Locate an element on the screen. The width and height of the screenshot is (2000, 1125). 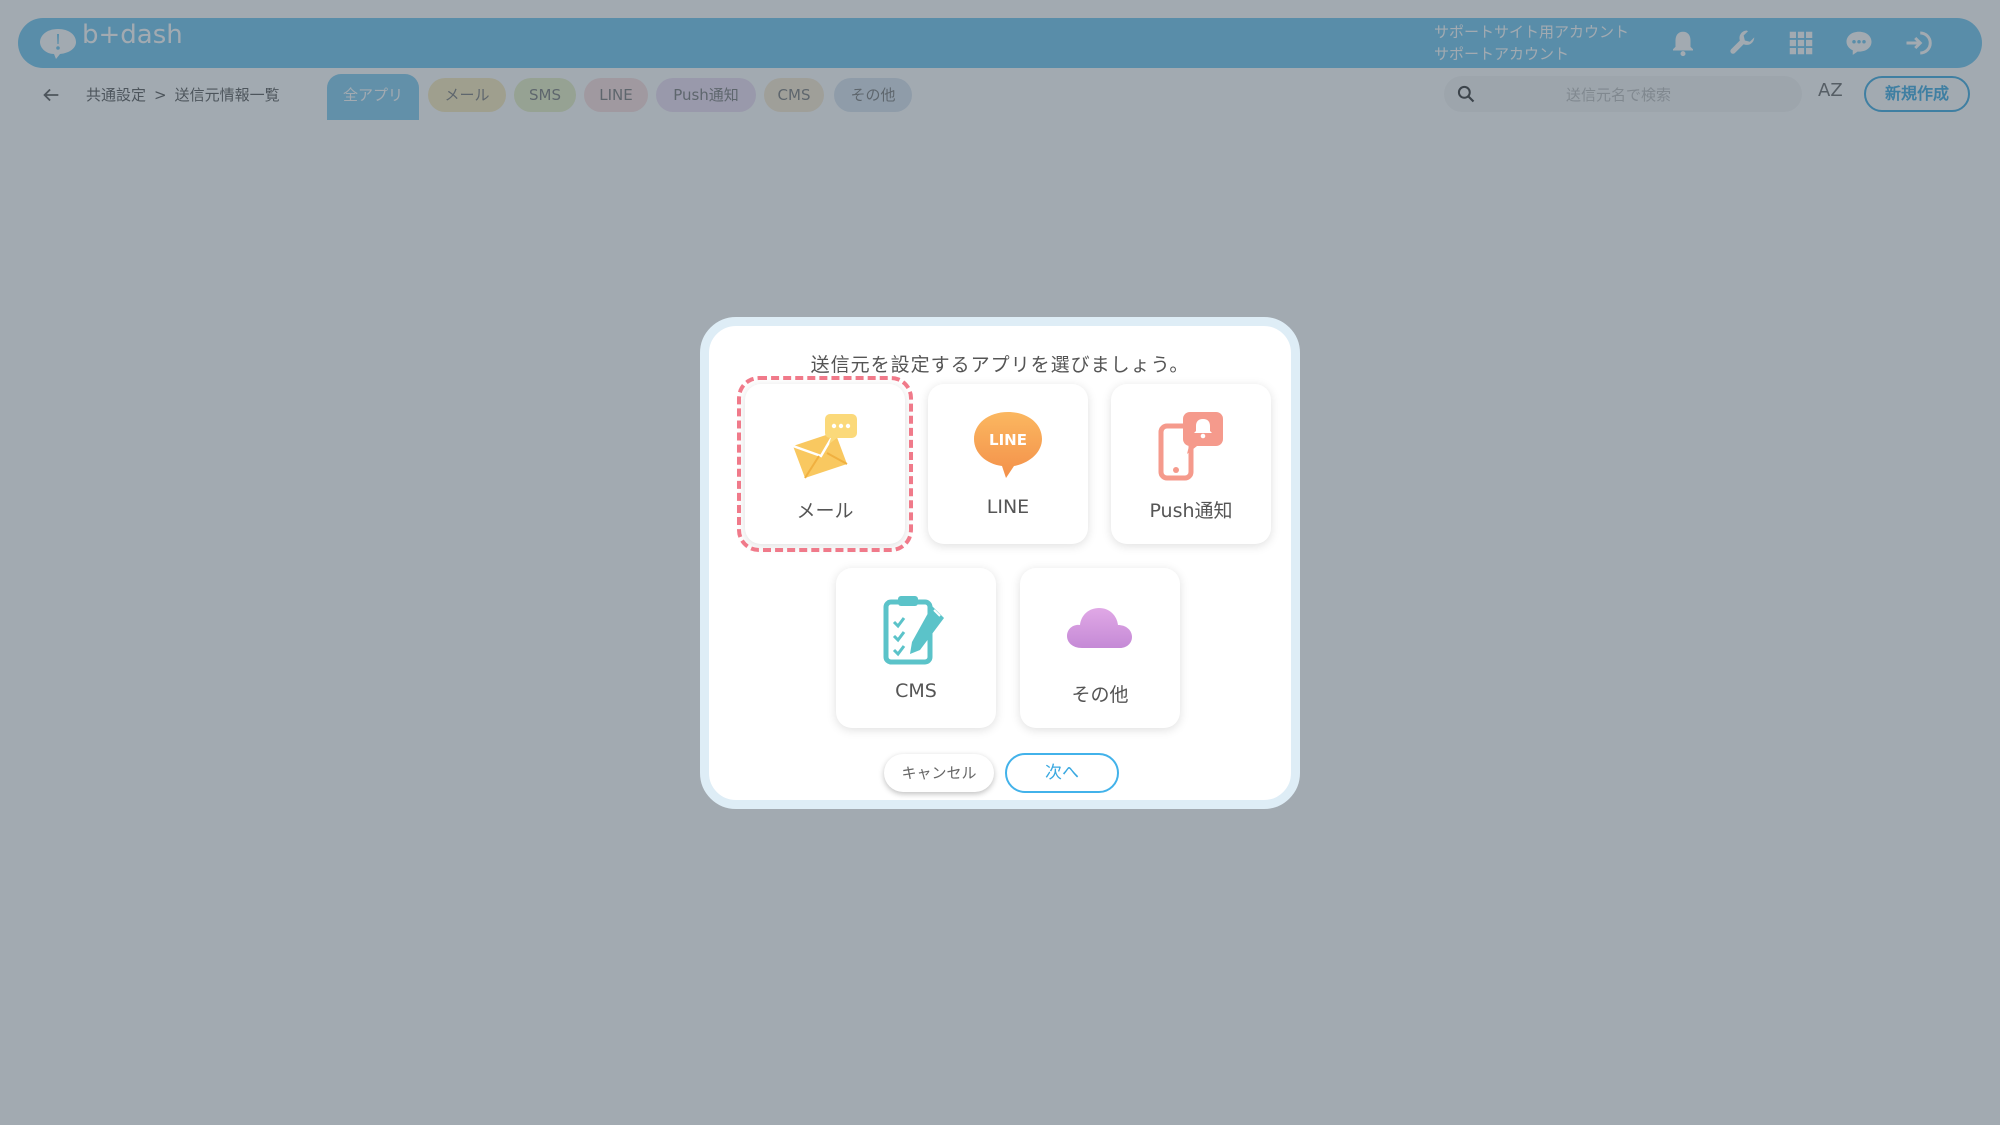
app-card-label: その他 is located at coordinates (1100, 695).